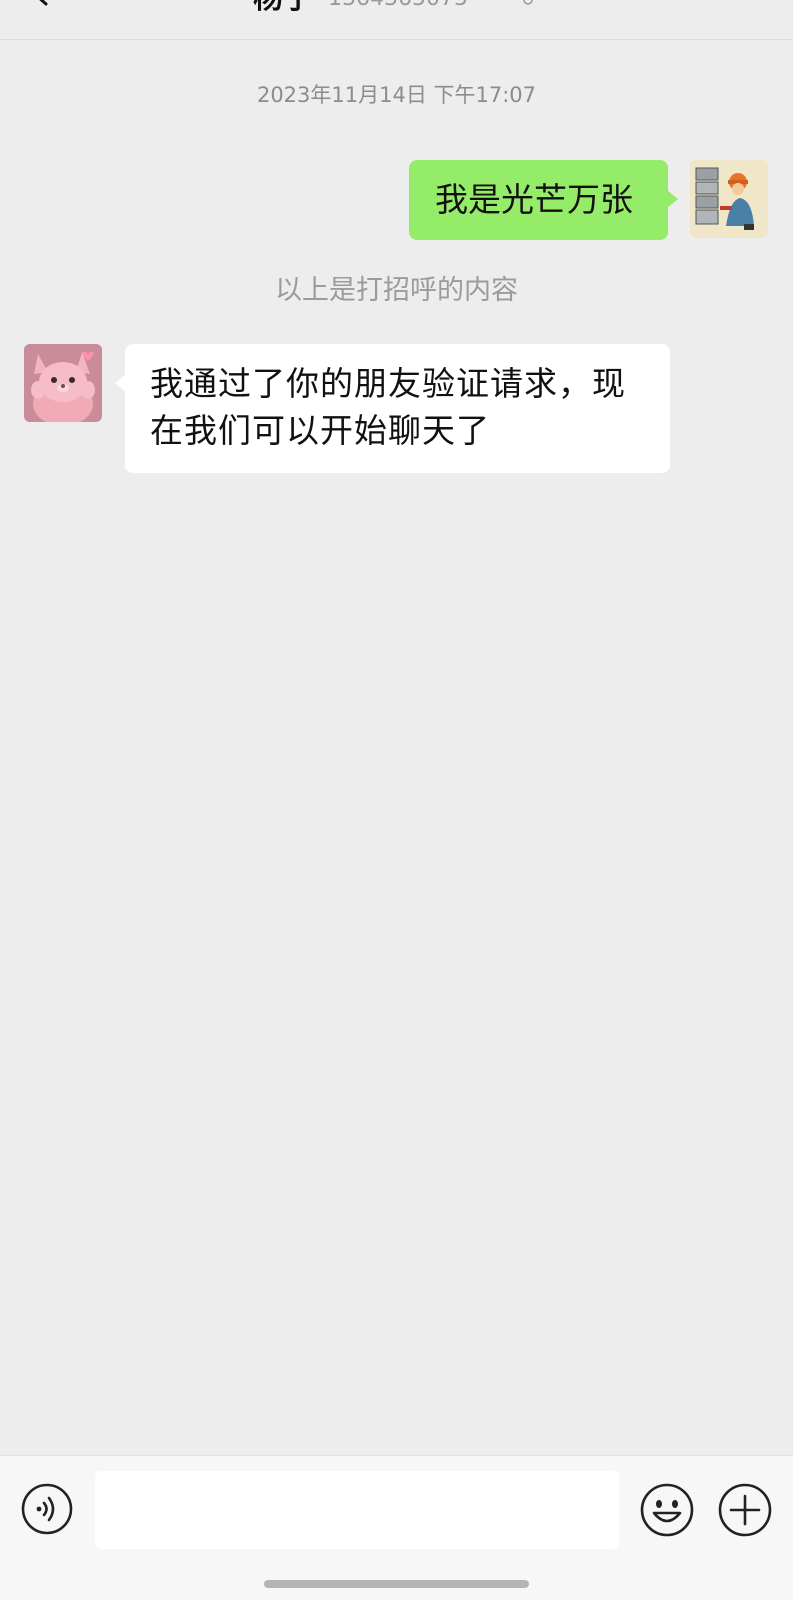 Image resolution: width=793 pixels, height=1600 pixels. I want to click on voice-icon, so click(47, 1509).